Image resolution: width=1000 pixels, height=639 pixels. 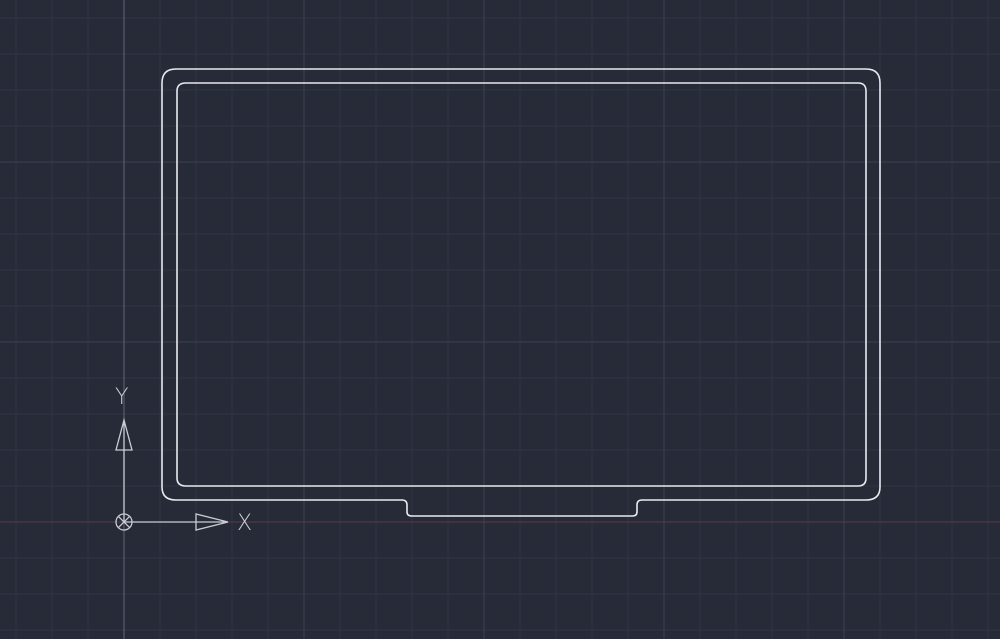 What do you see at coordinates (121, 397) in the screenshot?
I see `ucs-y-label: Y` at bounding box center [121, 397].